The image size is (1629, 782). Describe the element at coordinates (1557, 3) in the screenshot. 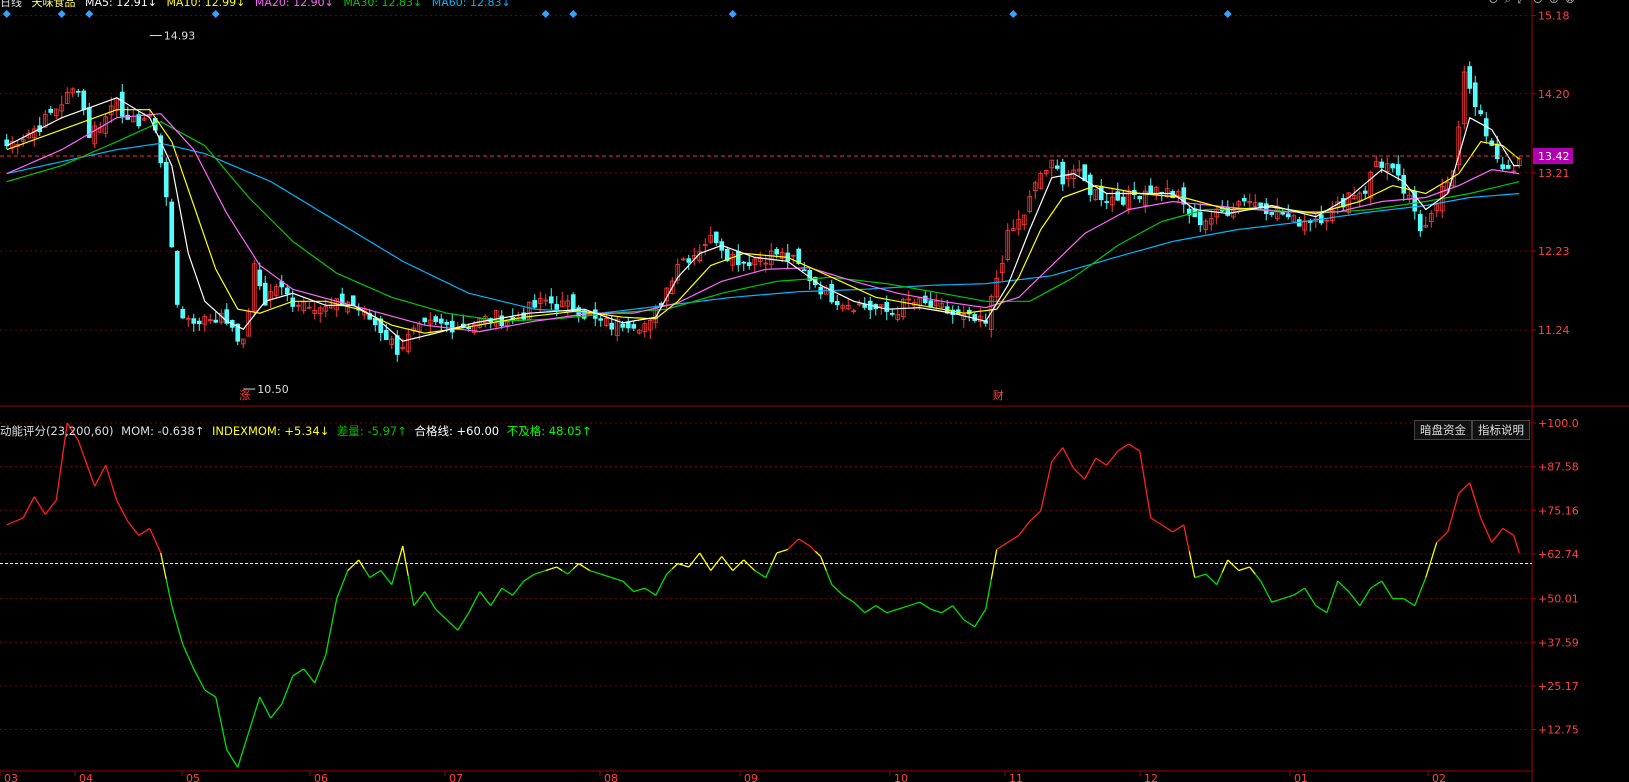

I see `add-icon: ⊕` at that location.